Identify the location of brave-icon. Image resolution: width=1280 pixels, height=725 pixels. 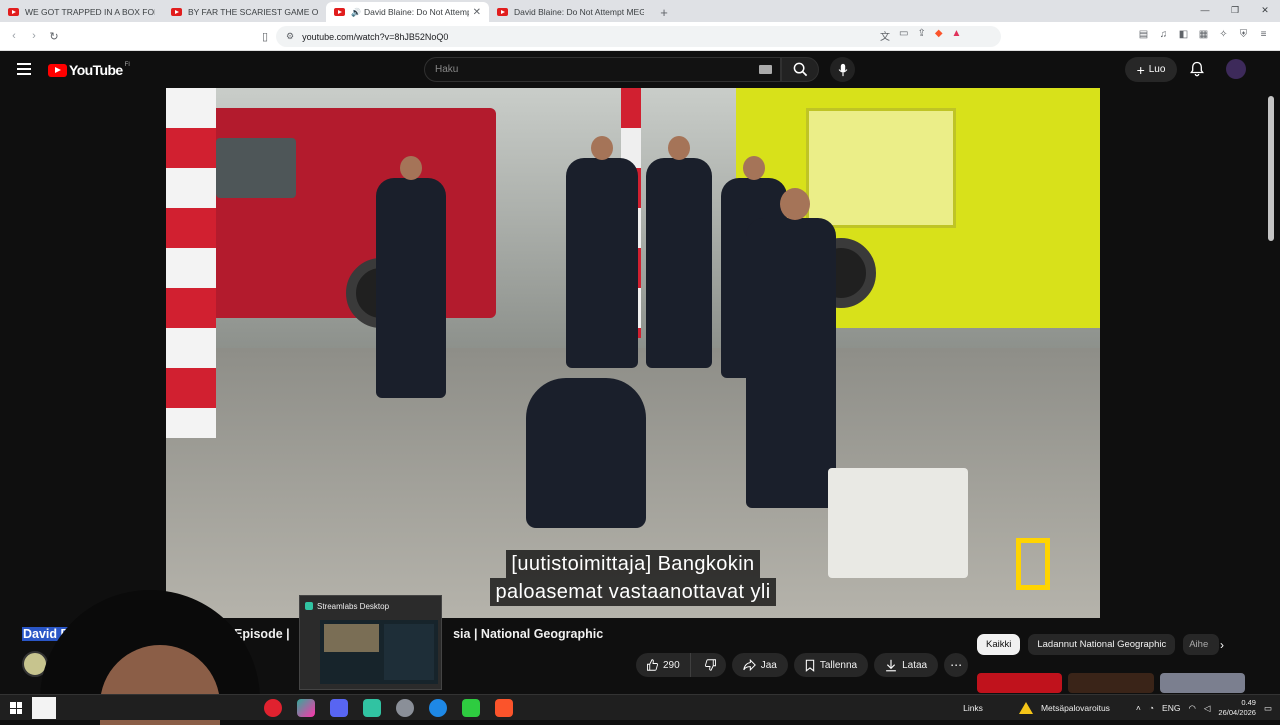
(504, 708).